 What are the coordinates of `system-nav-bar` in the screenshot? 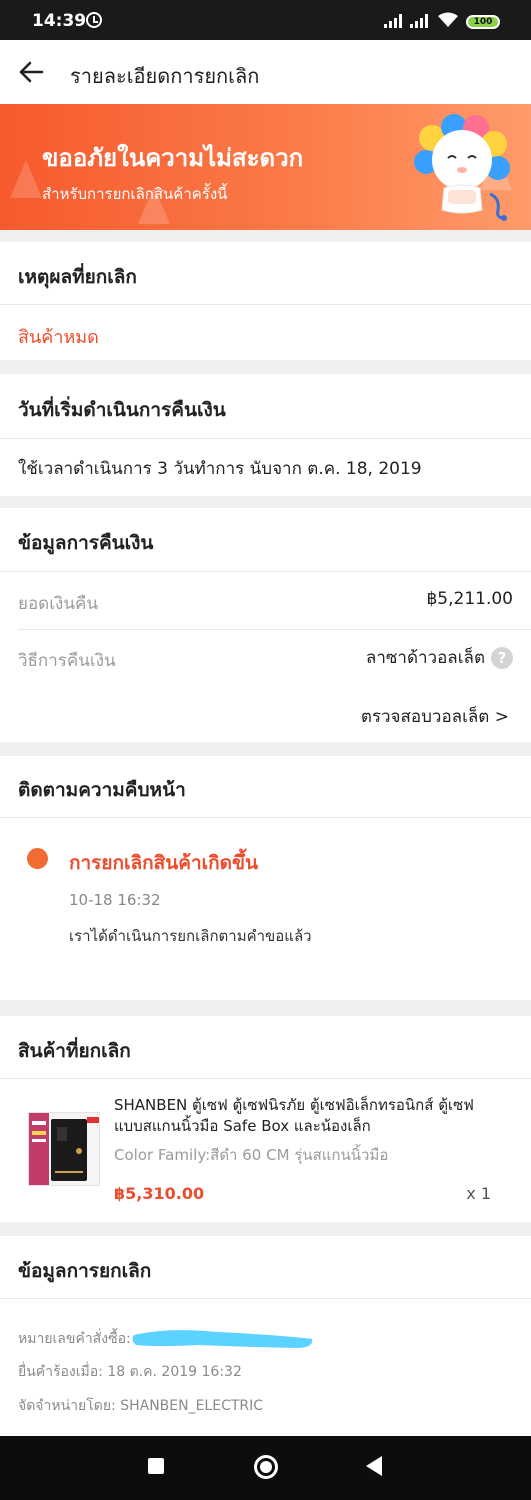 It's located at (265, 1468).